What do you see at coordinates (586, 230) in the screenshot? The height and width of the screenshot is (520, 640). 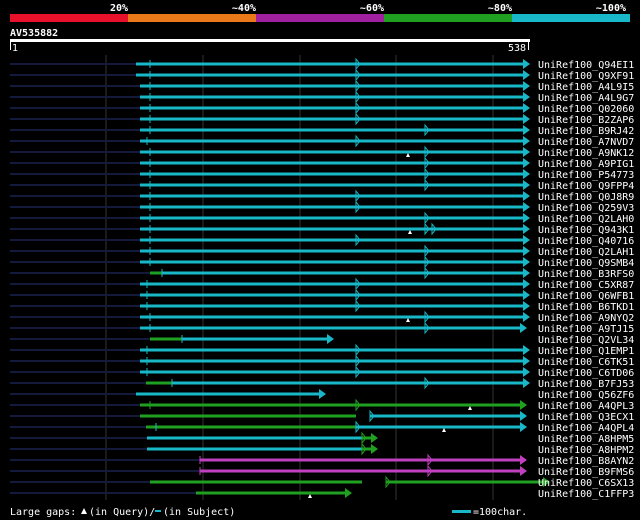 I see `hit-label: UniRef100_Q943K1` at bounding box center [586, 230].